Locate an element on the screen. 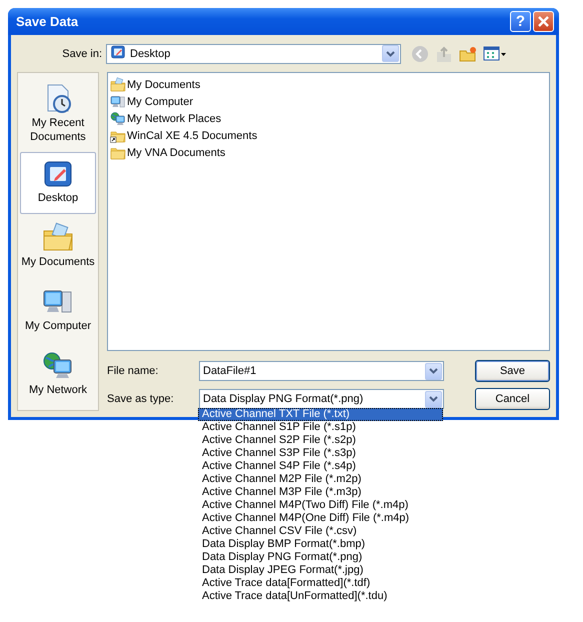 The image size is (583, 622). file-type-option: Active Channel S4P File (*.s4p) is located at coordinates (320, 466).